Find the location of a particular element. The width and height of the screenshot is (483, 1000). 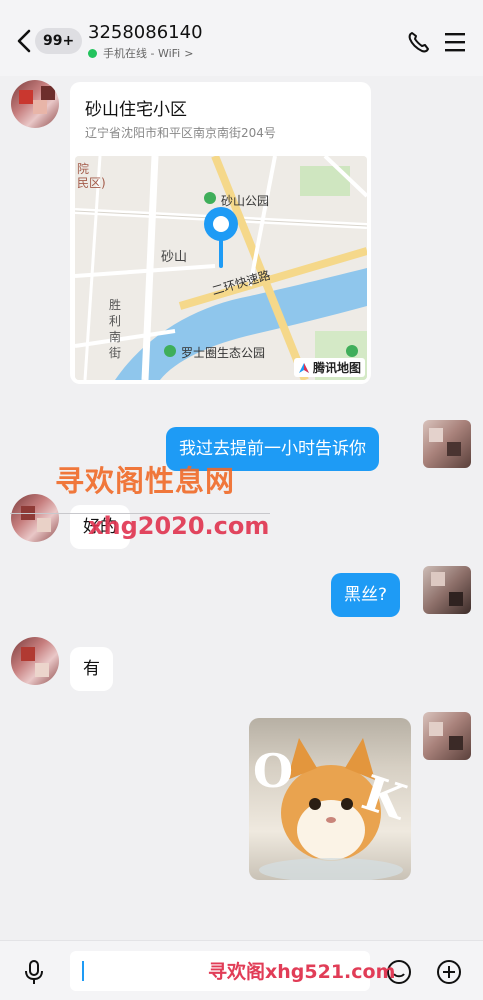

status-text: 手机在线 - WiFi is located at coordinates (142, 53).